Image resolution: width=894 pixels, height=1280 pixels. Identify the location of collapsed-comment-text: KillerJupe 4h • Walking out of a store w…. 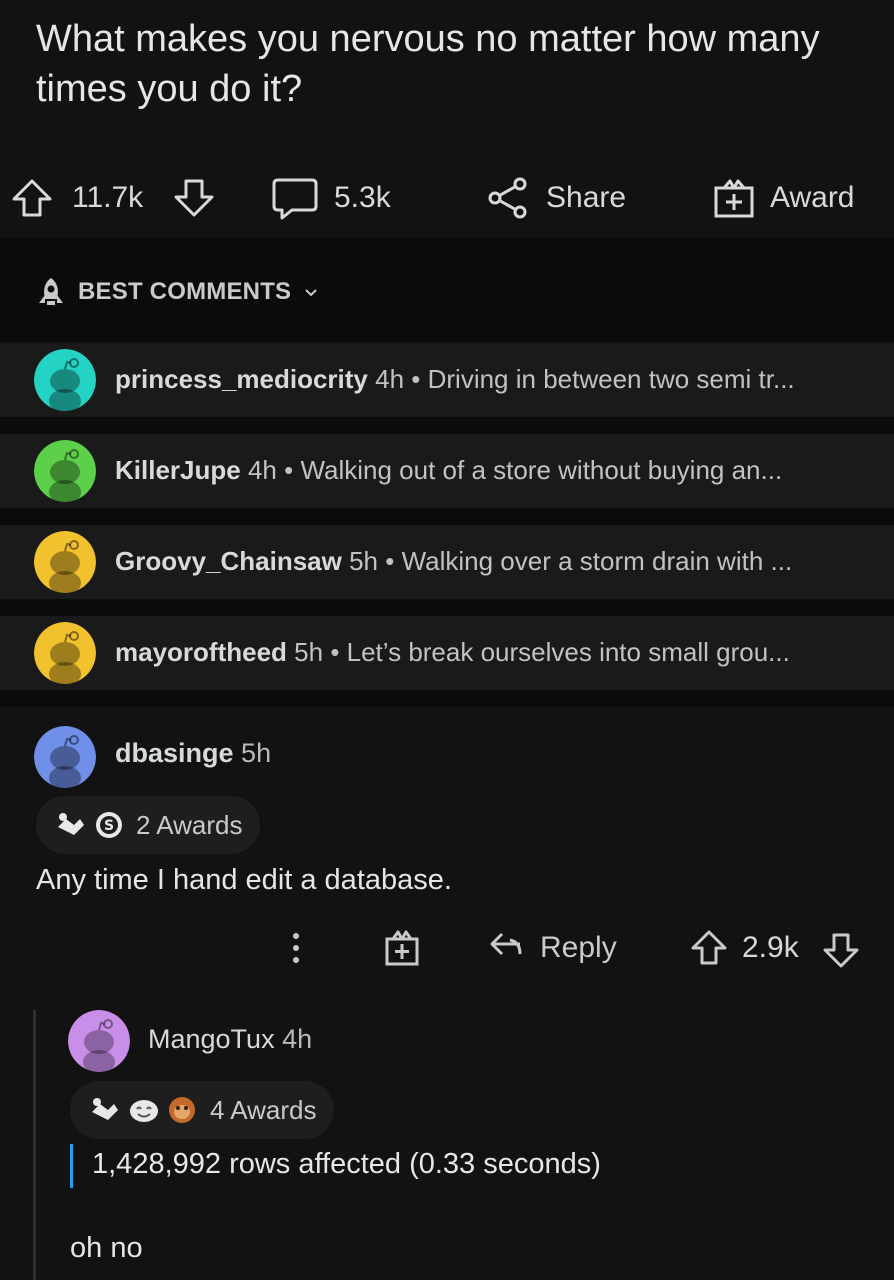
(448, 470).